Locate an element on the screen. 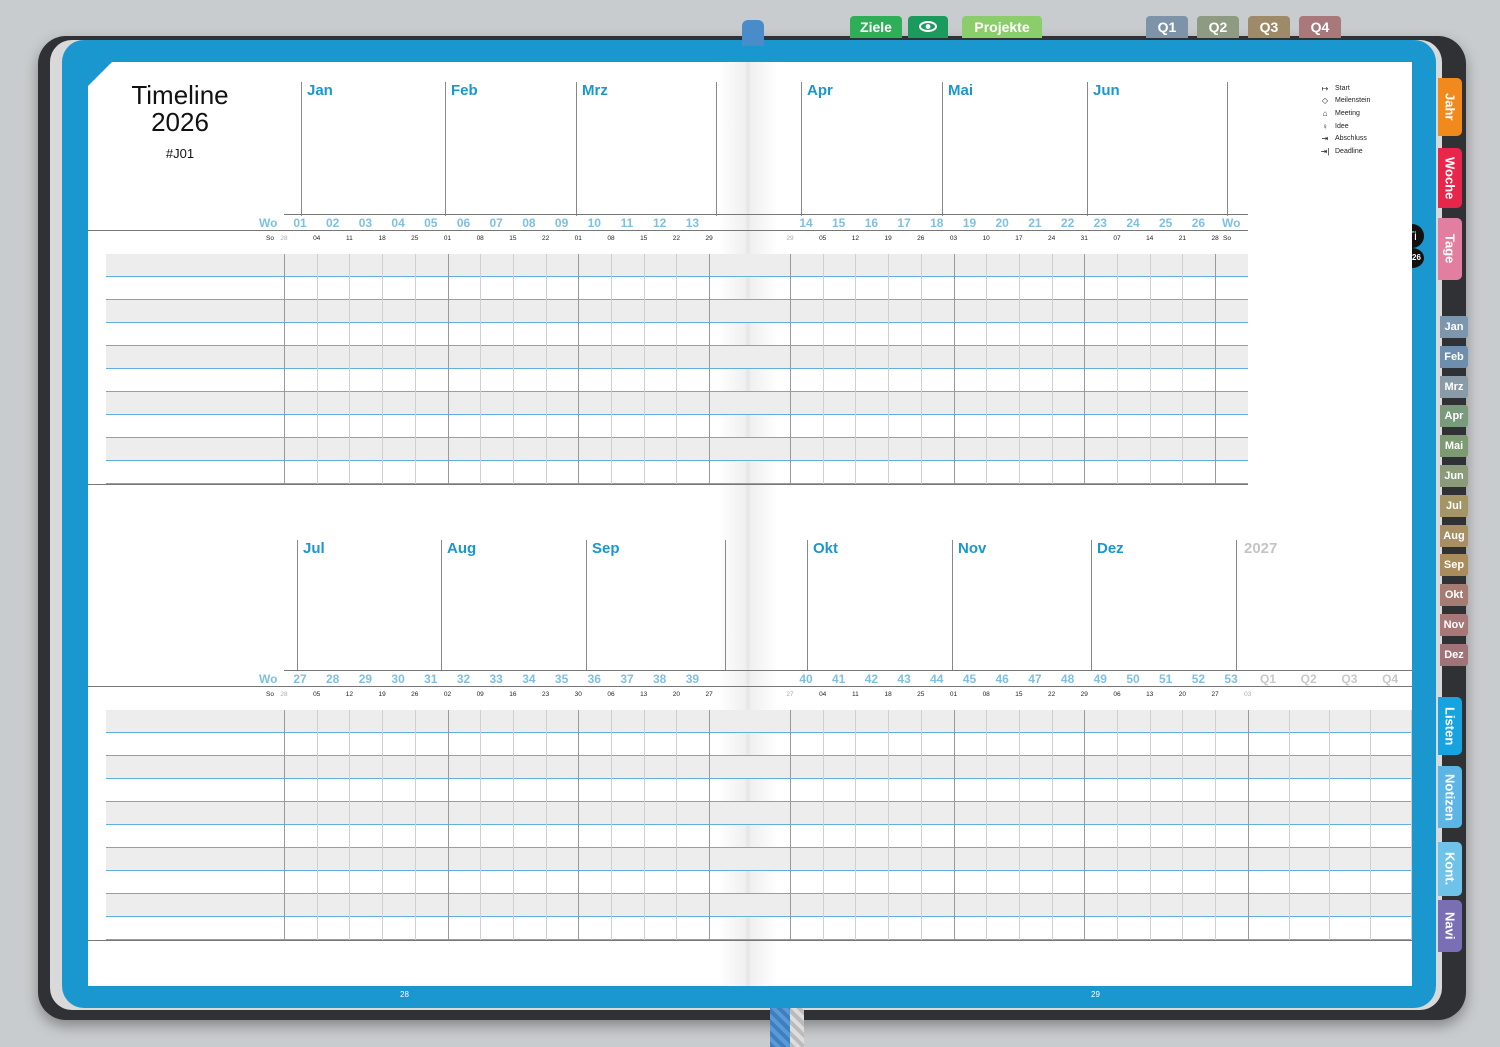 Image resolution: width=1500 pixels, height=1047 pixels. week-number: 16 is located at coordinates (871, 223).